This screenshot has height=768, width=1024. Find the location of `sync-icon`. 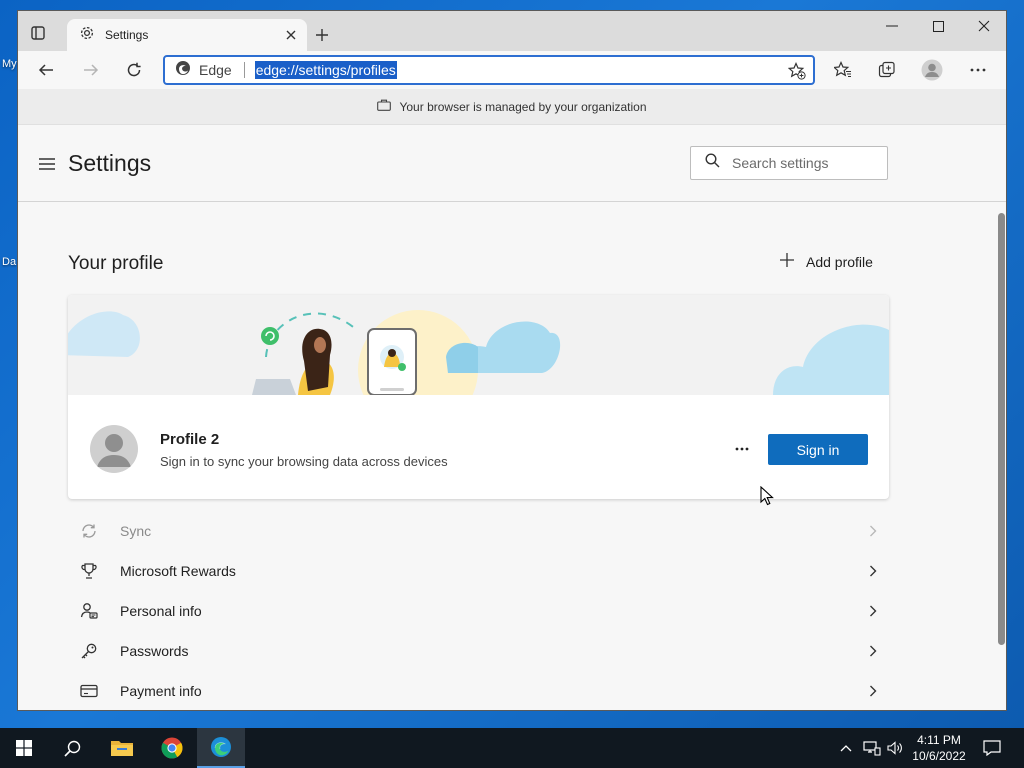

sync-icon is located at coordinates (88, 531).